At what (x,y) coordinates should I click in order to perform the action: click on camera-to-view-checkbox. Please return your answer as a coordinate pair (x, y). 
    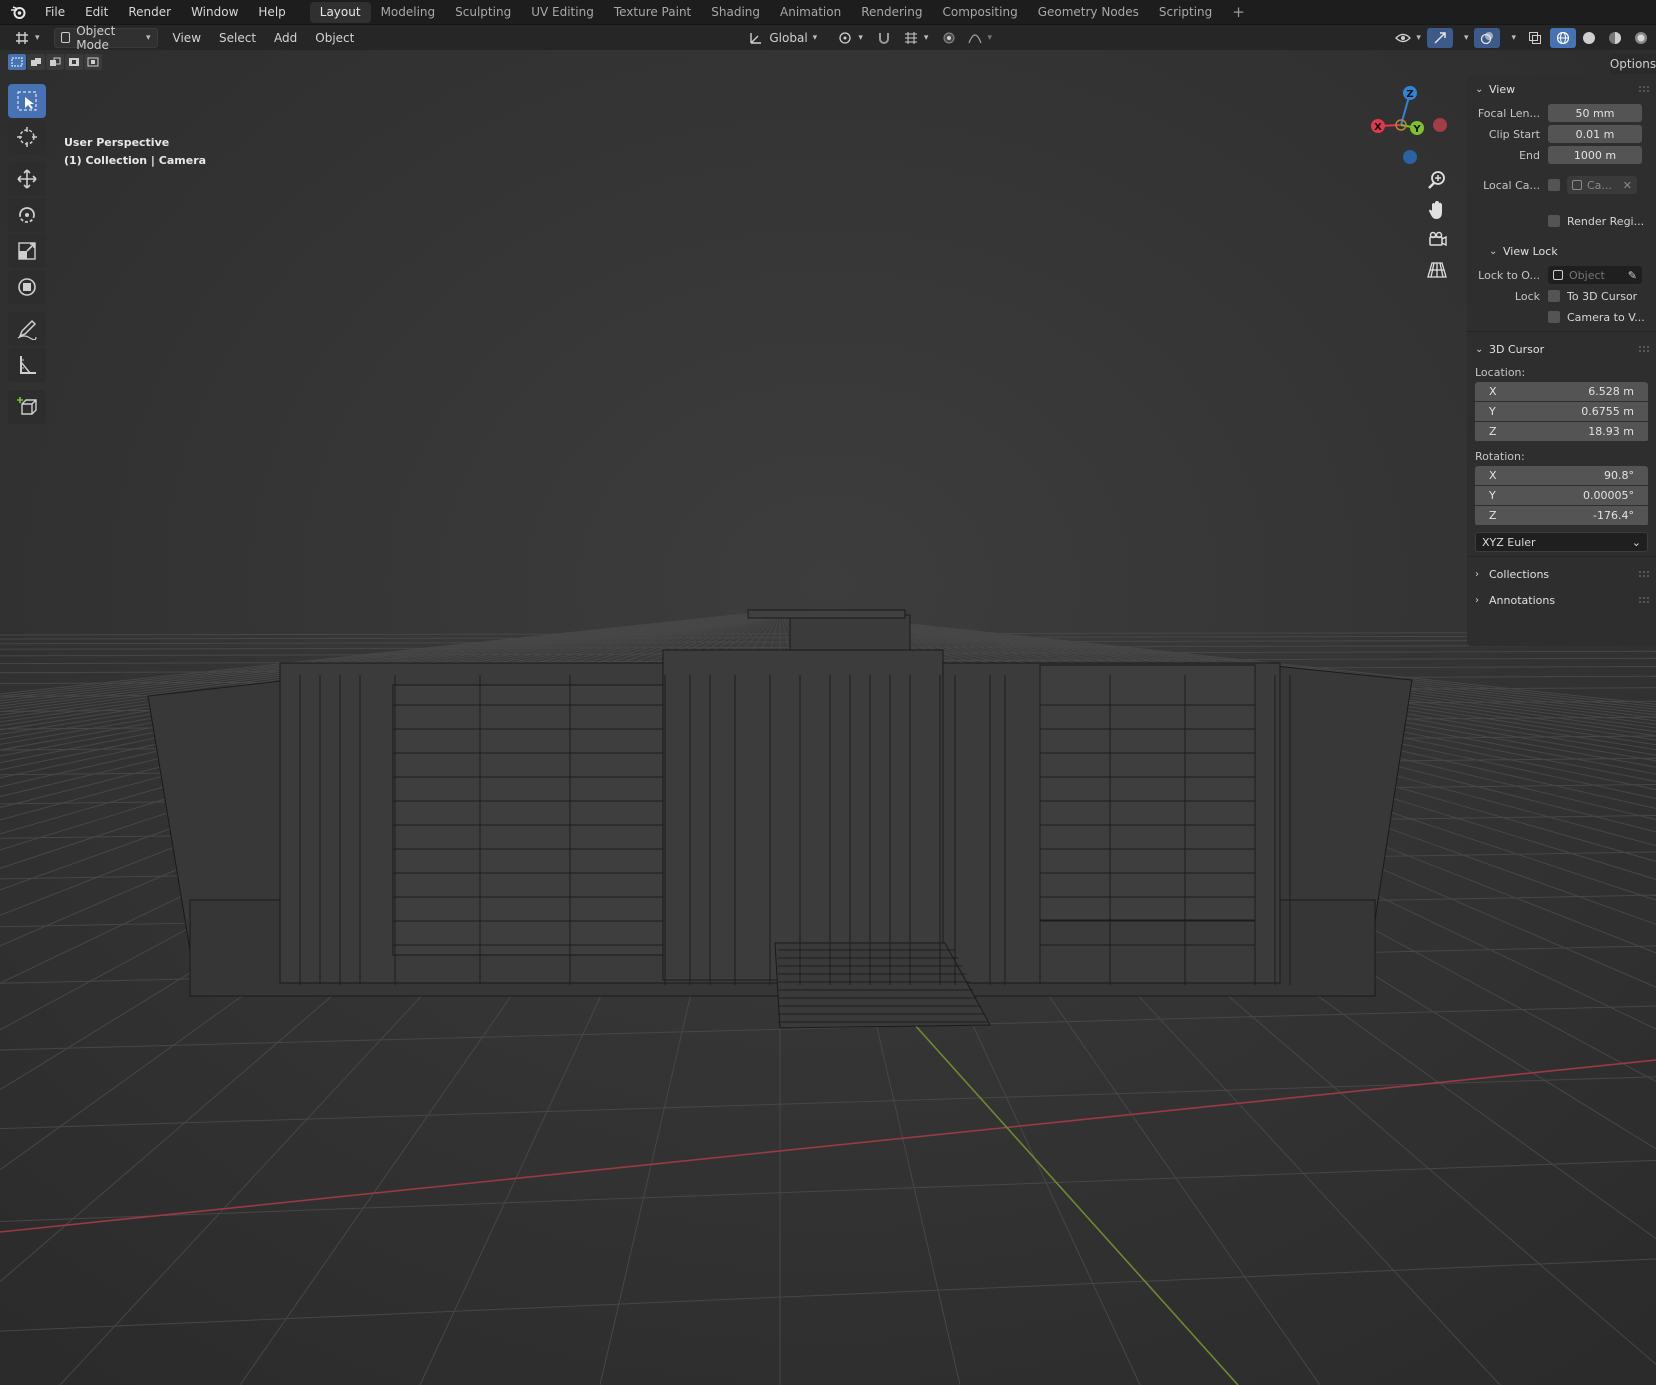
    Looking at the image, I should click on (1554, 317).